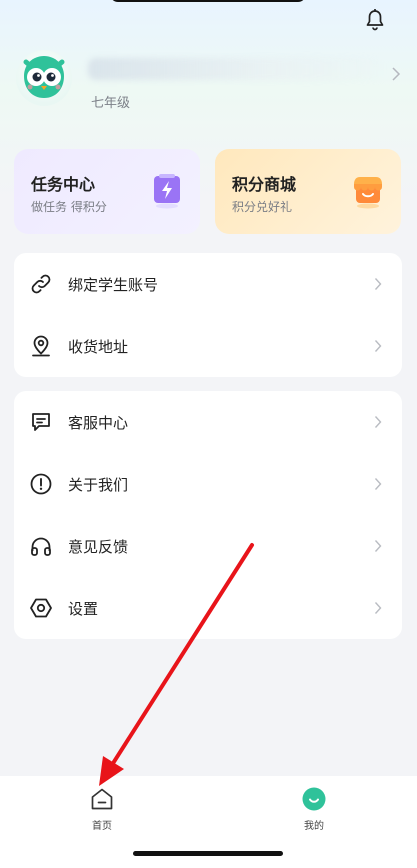  I want to click on points-mall-title: 积分商城, so click(264, 184).